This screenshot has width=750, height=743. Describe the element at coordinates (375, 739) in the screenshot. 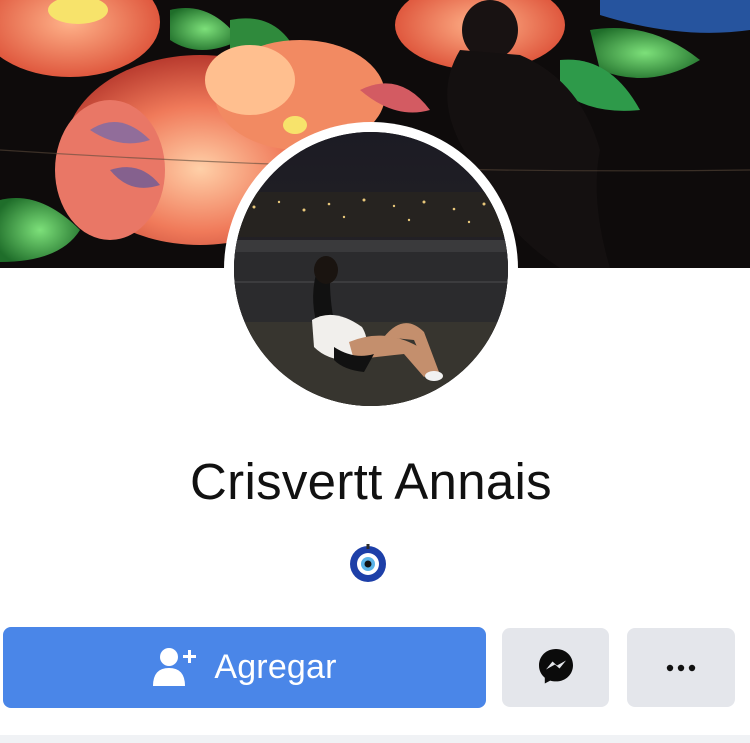

I see `section-divider` at that location.